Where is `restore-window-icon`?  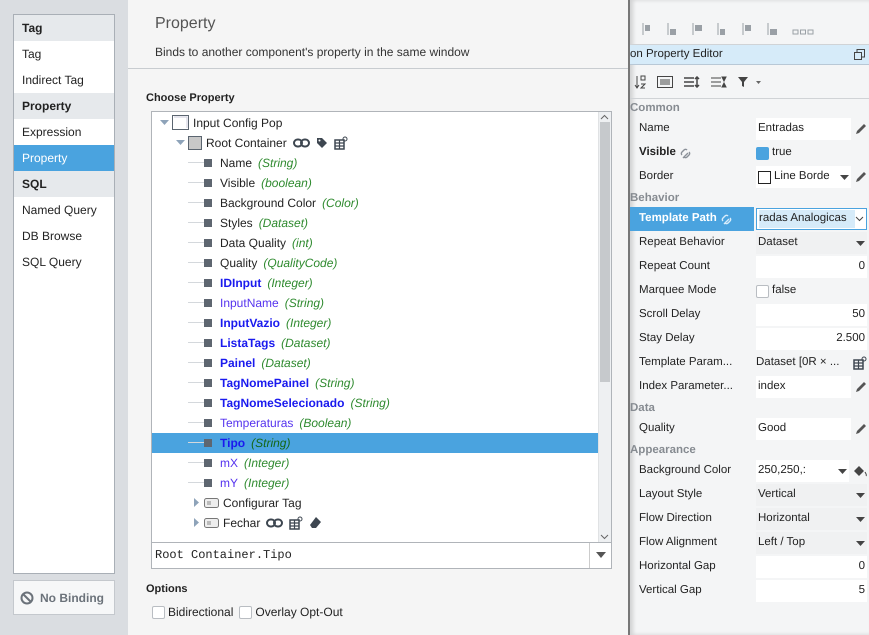 restore-window-icon is located at coordinates (859, 54).